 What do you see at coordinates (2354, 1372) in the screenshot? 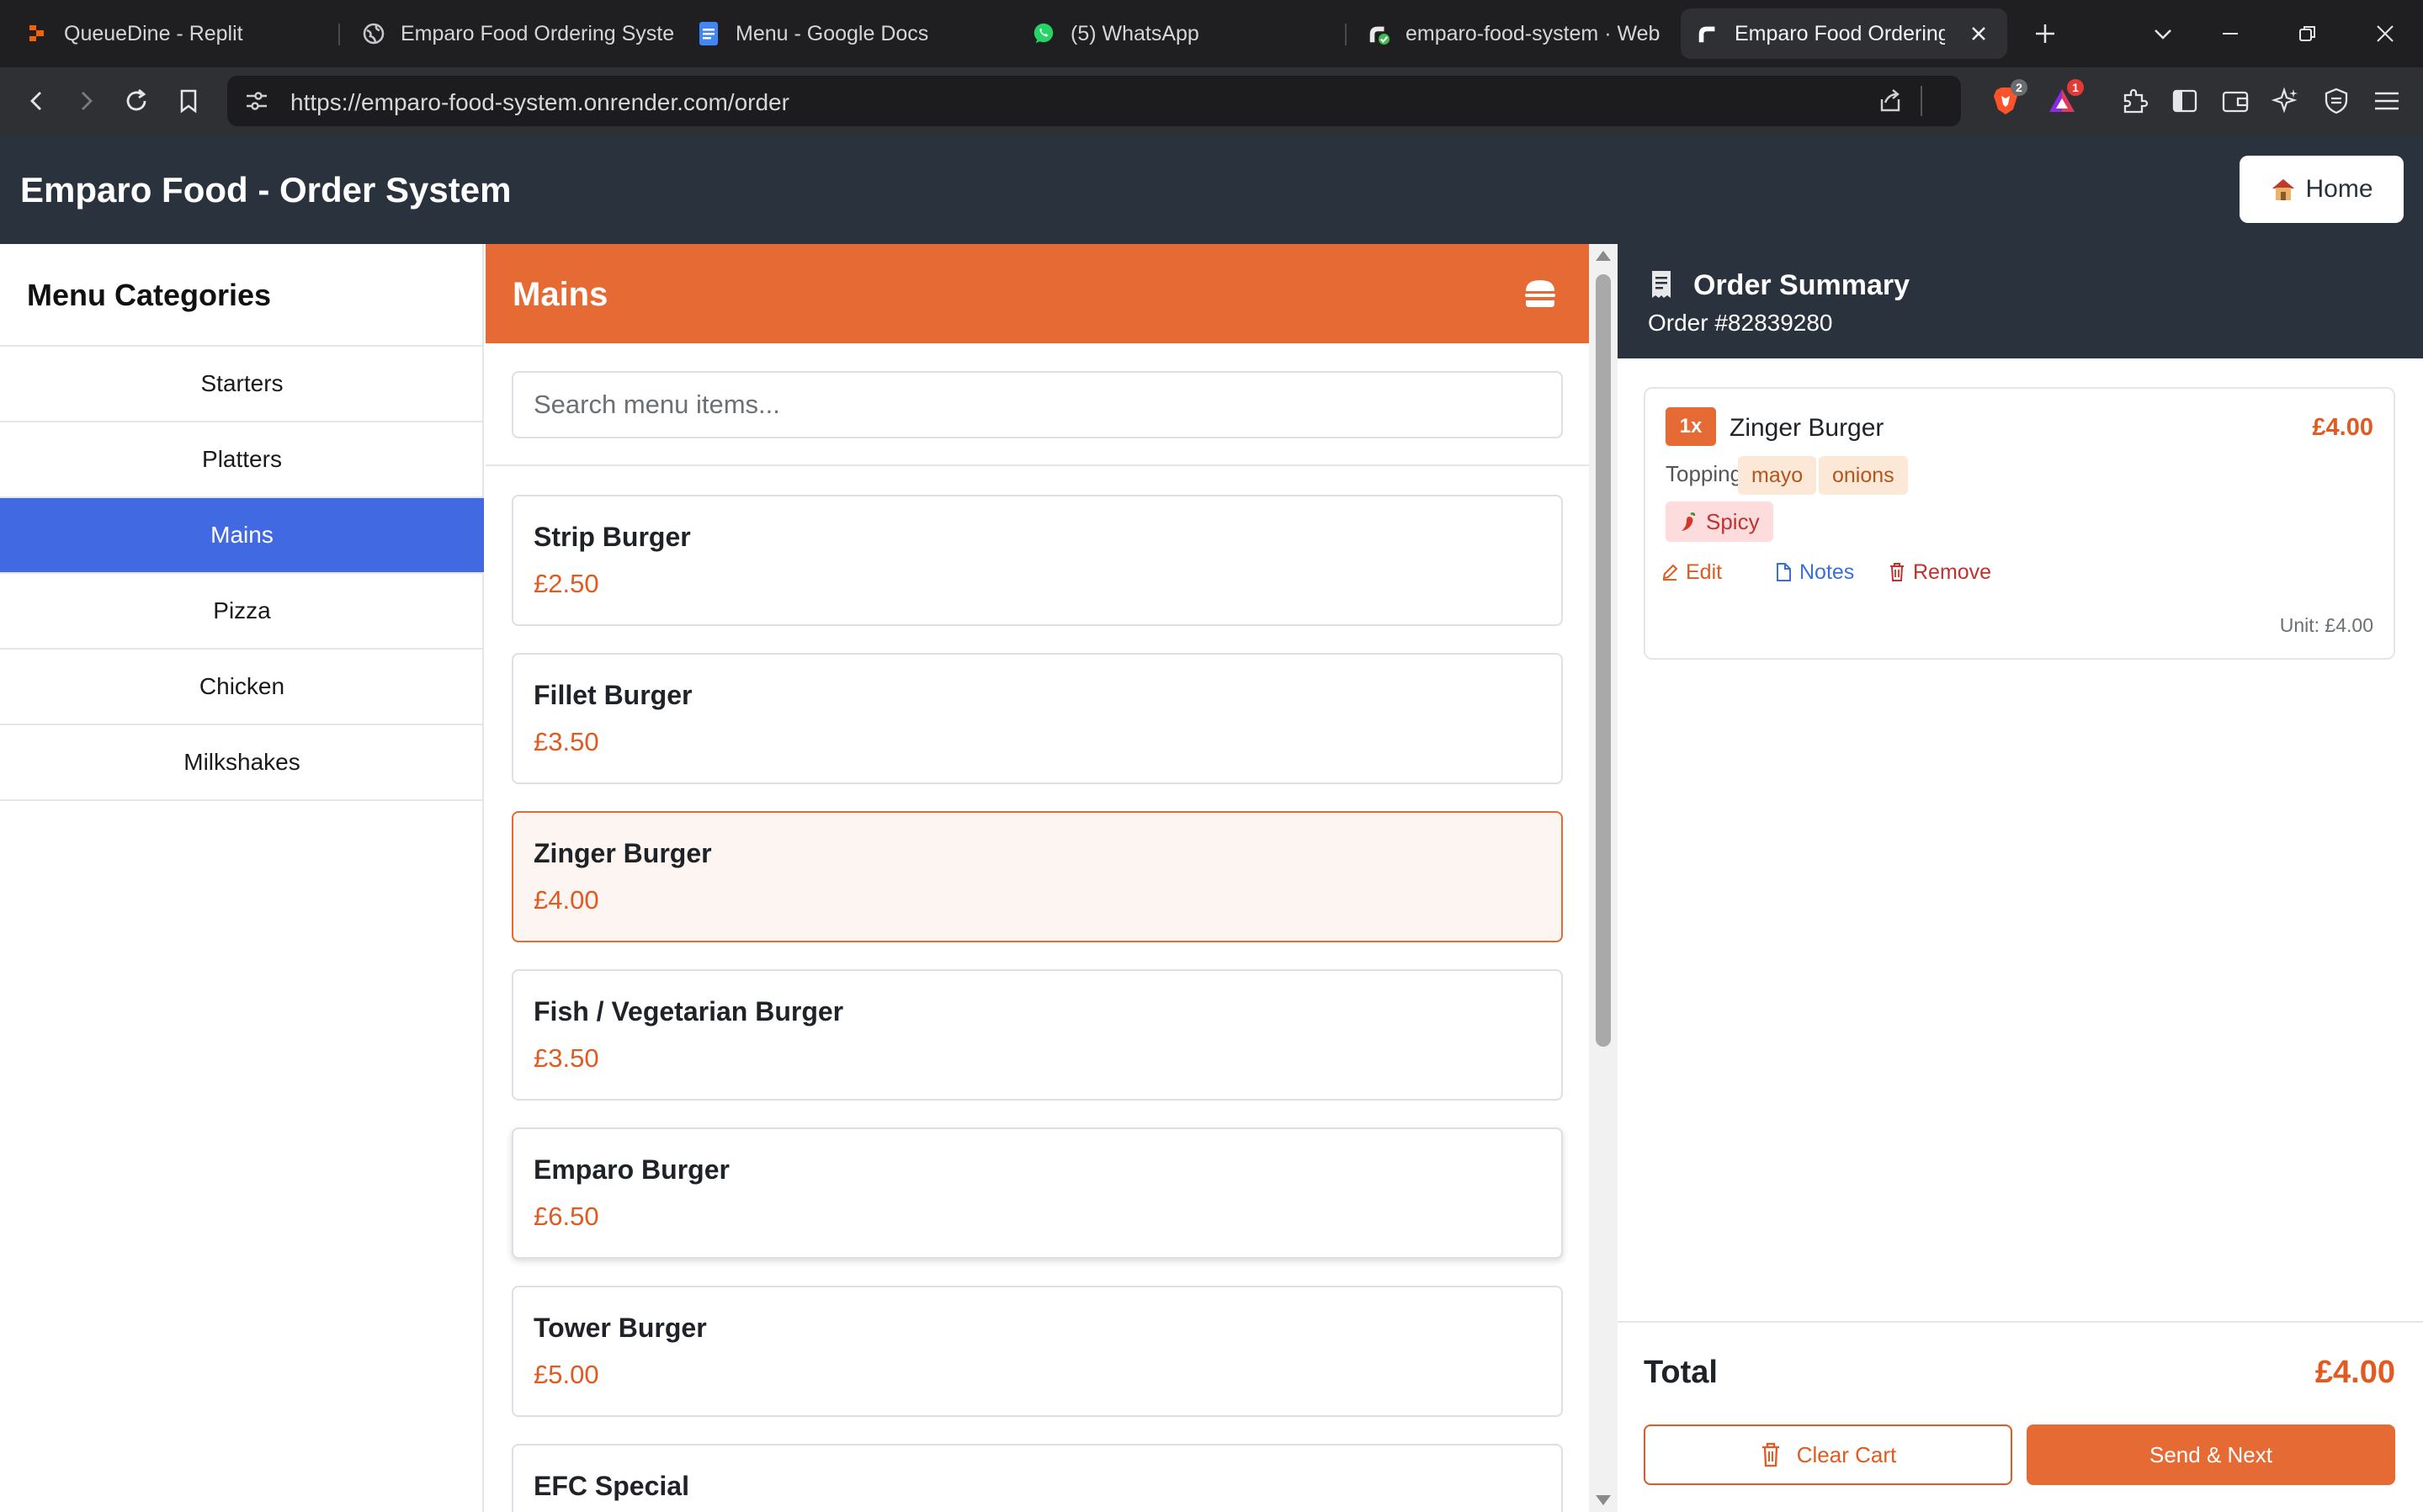
I see `total-value: £4.00` at bounding box center [2354, 1372].